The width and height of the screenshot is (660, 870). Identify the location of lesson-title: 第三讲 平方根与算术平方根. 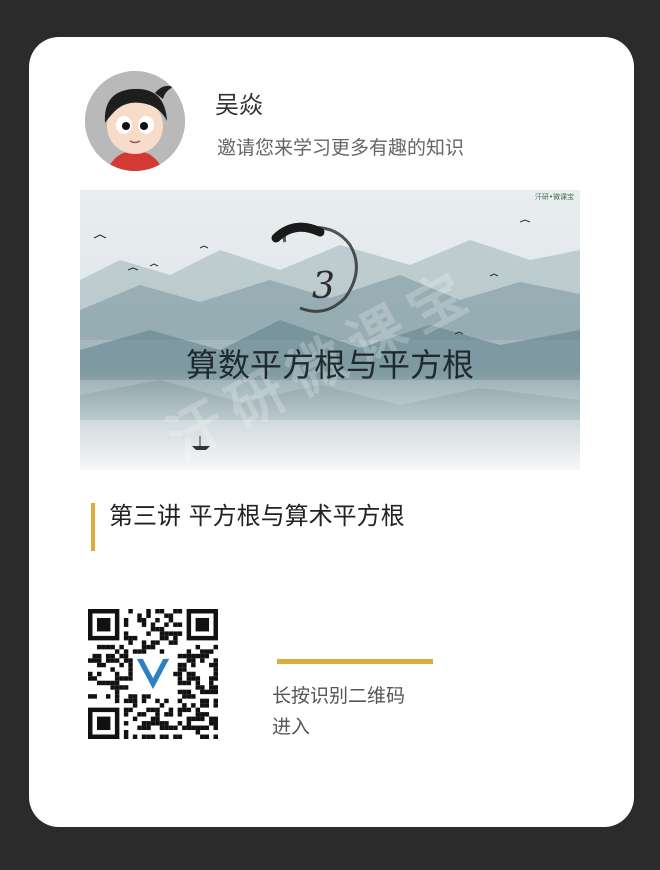
(257, 516).